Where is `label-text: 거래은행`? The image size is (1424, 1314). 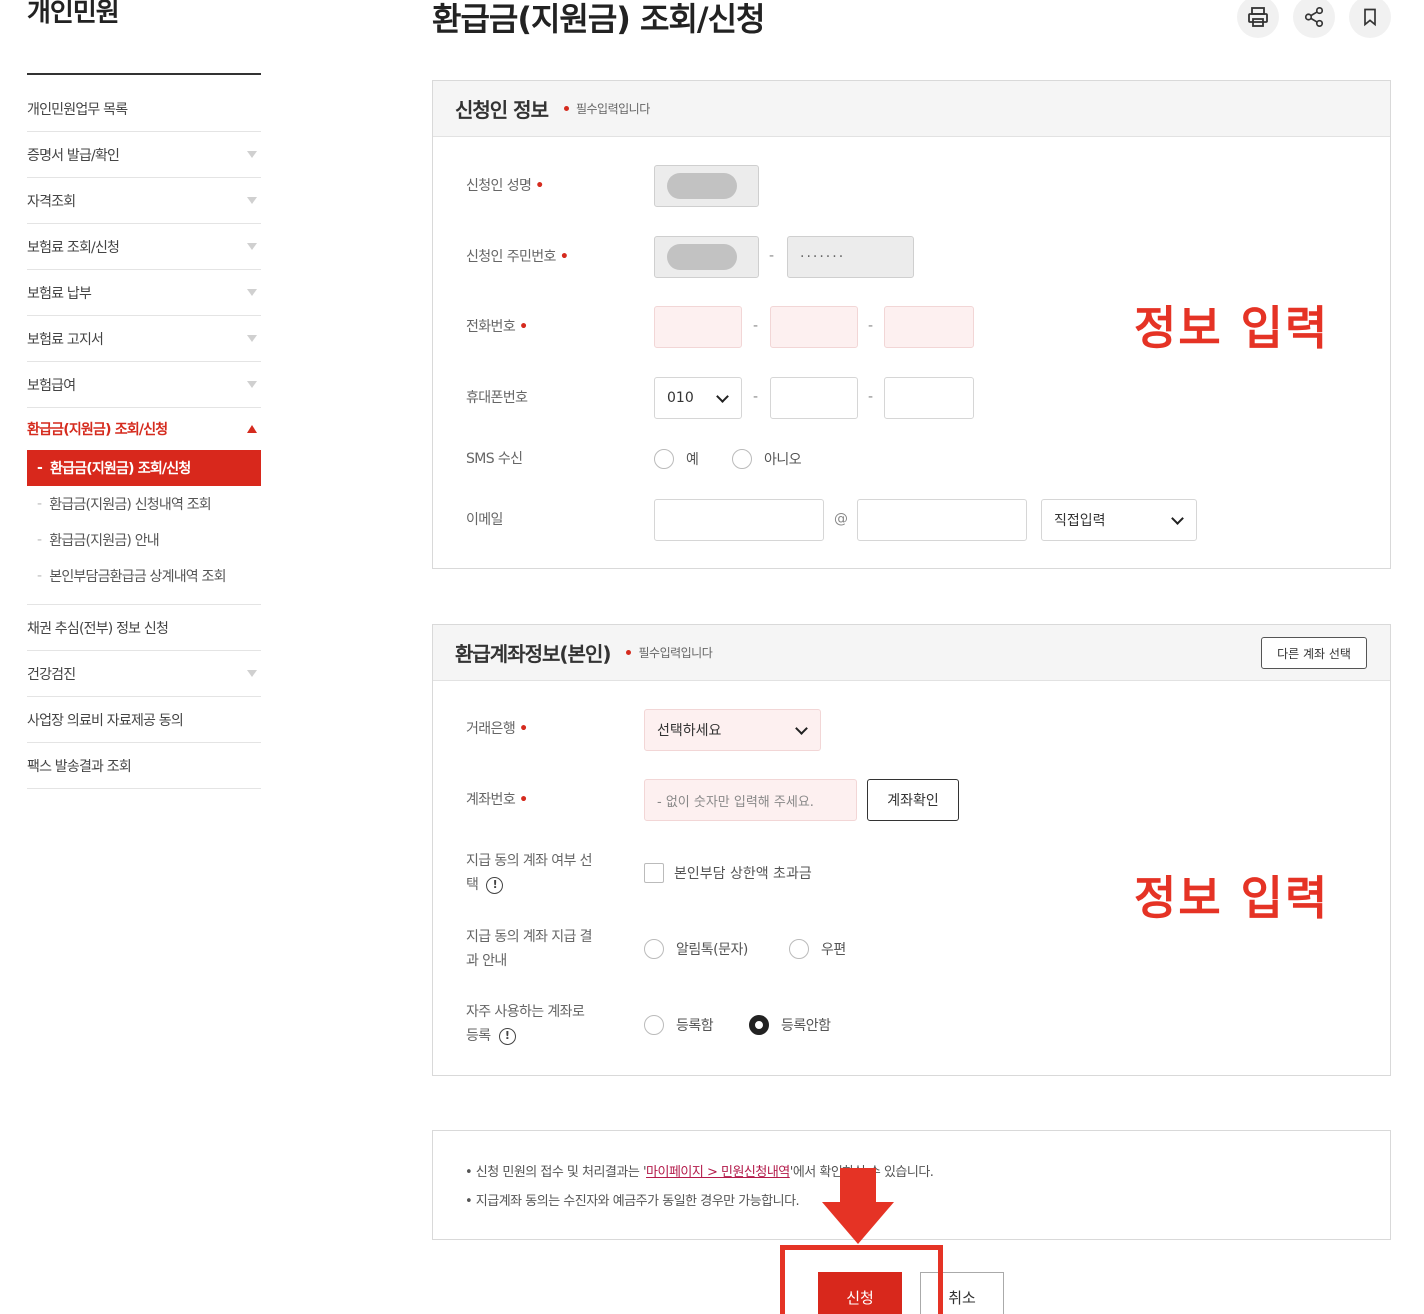
label-text: 거래은행 is located at coordinates (491, 729).